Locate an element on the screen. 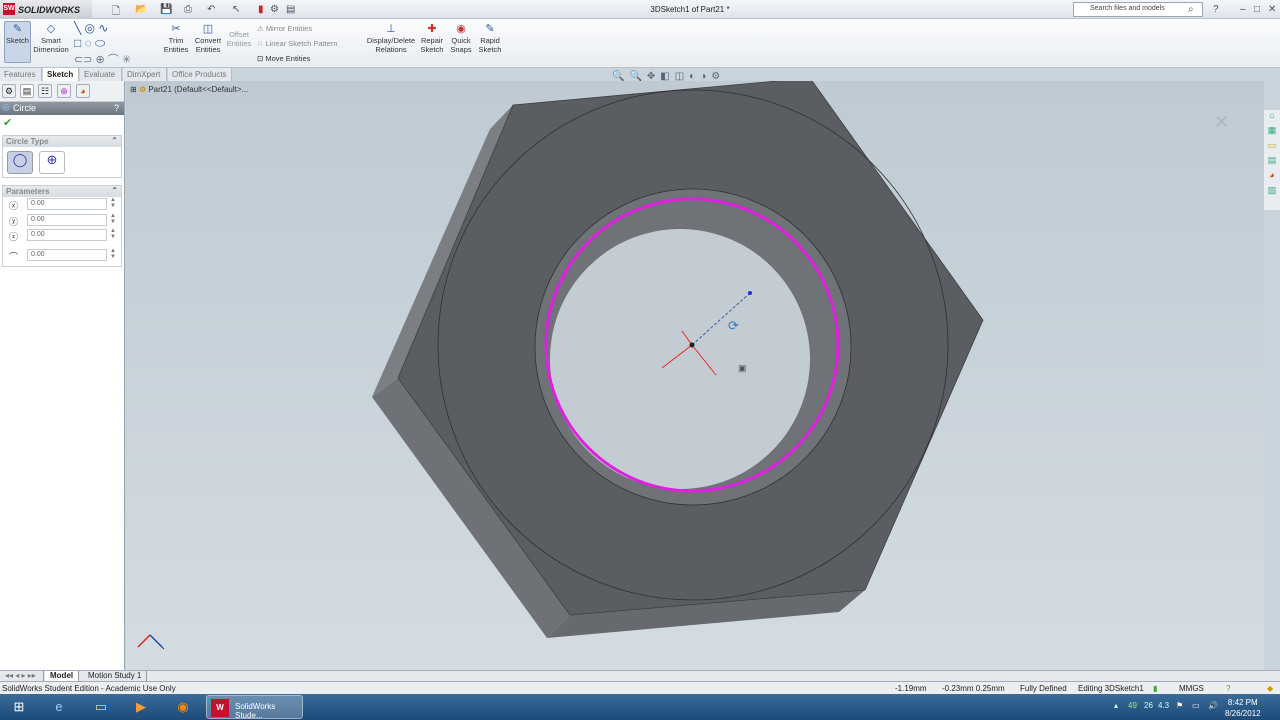  center-point is located at coordinates (692, 345).